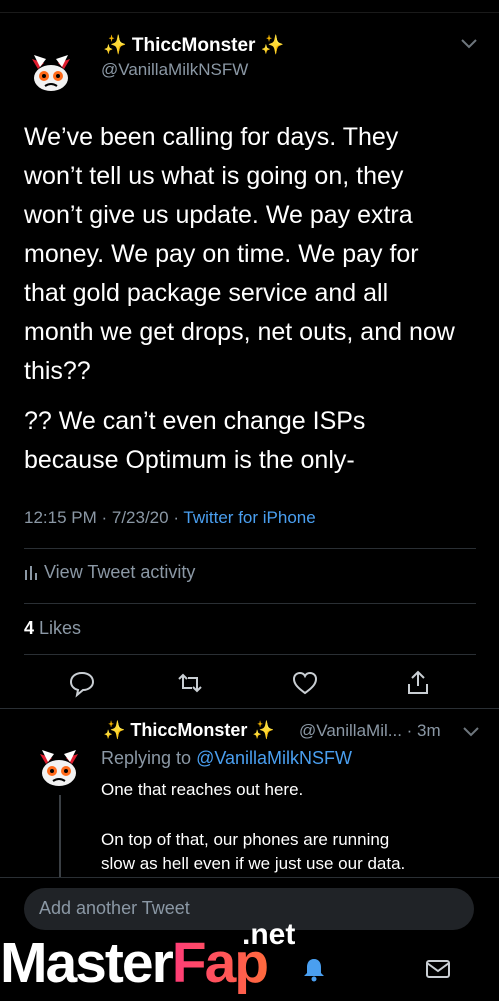 The image size is (499, 1001). What do you see at coordinates (195, 421) in the screenshot?
I see `tweet-line: ?? We can’t even change ISPs` at bounding box center [195, 421].